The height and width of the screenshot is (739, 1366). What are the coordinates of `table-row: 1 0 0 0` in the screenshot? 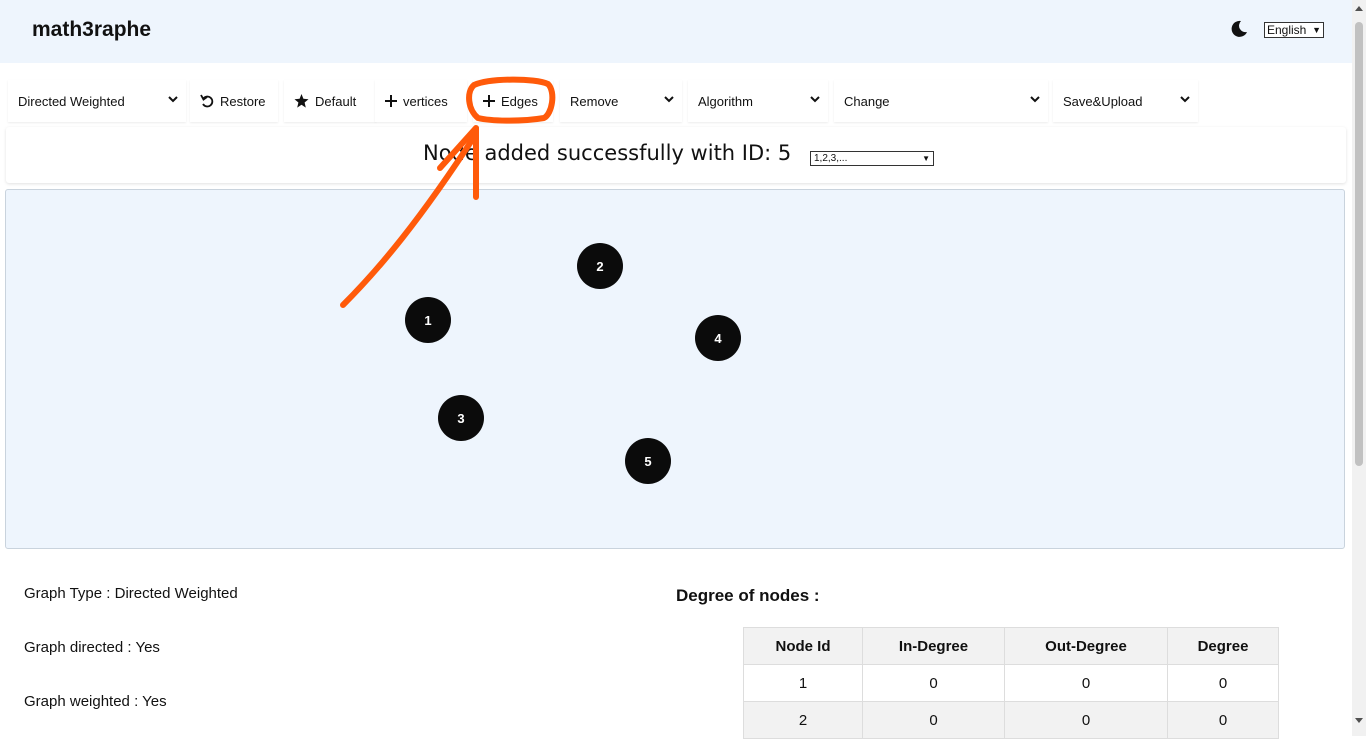 It's located at (1011, 683).